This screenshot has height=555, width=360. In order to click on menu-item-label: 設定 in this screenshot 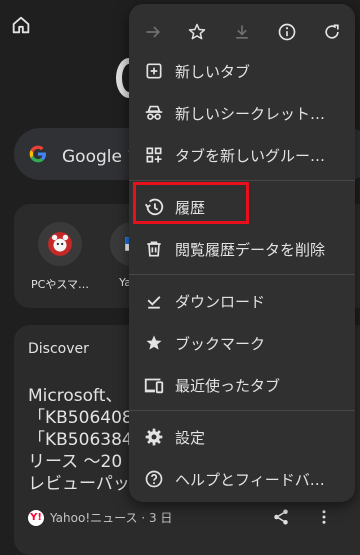, I will do `click(190, 437)`.